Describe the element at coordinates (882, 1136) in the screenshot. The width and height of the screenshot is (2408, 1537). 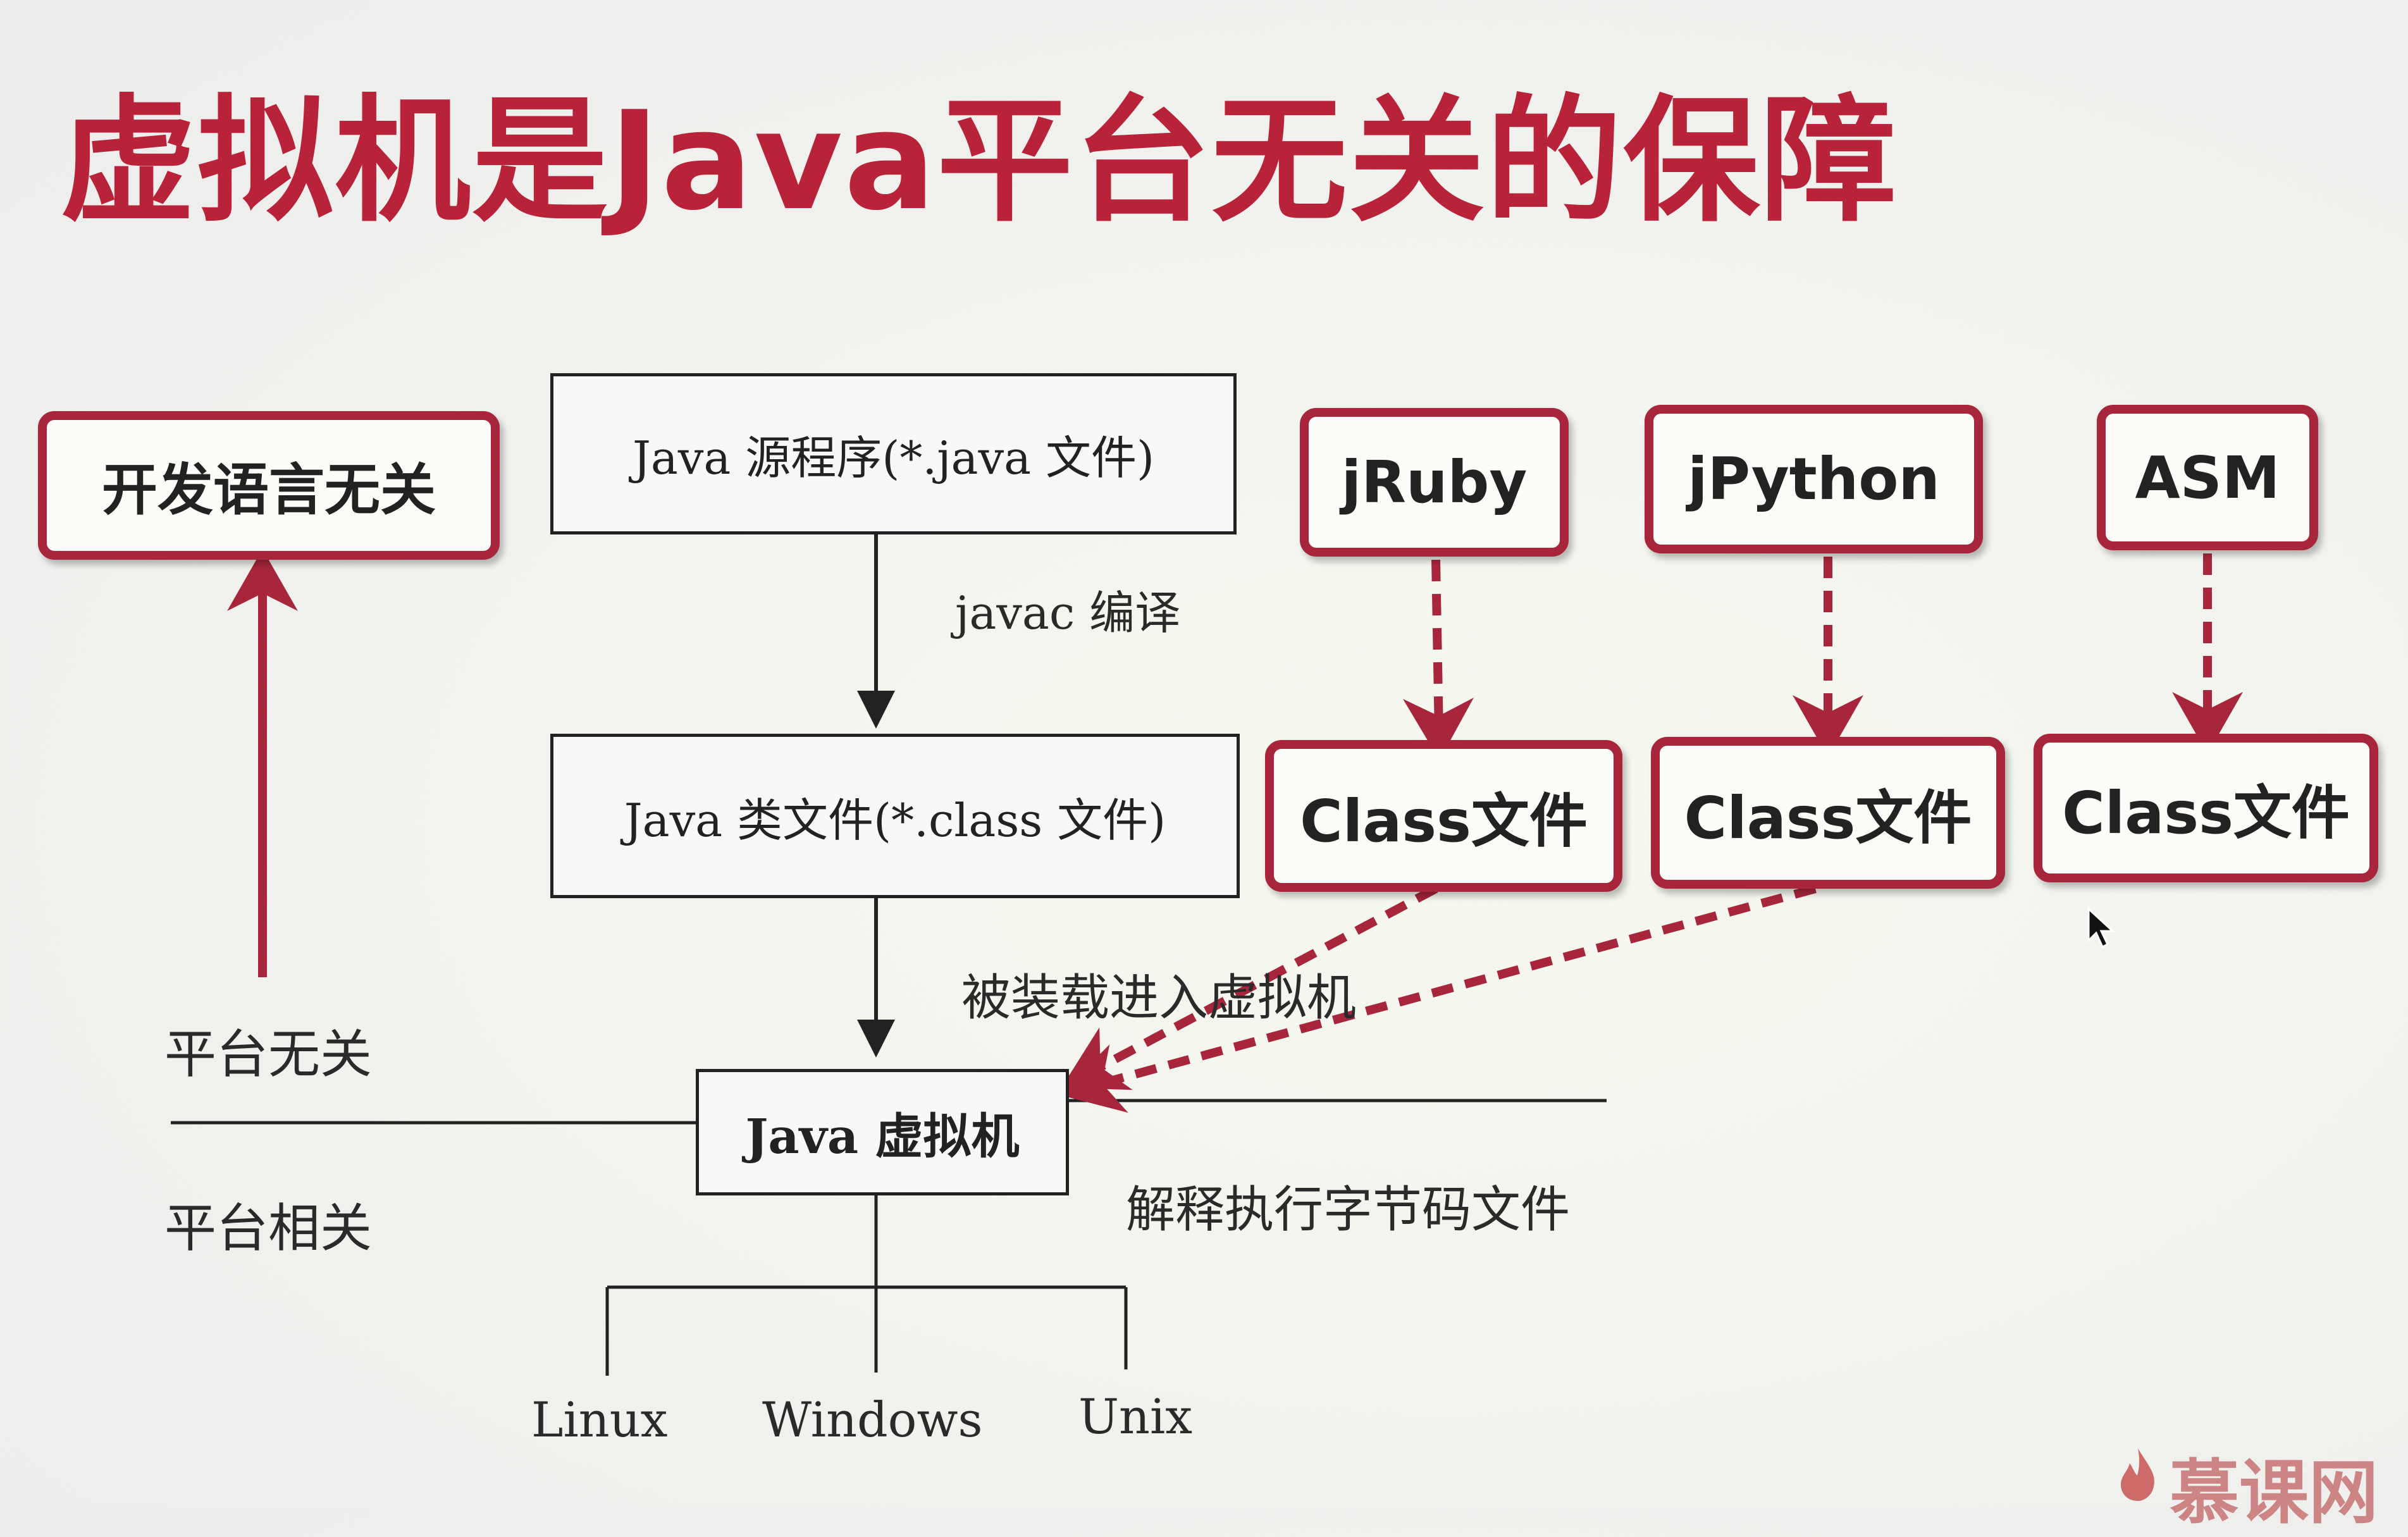
I see `java-vm-label: Java 虚拟机` at that location.